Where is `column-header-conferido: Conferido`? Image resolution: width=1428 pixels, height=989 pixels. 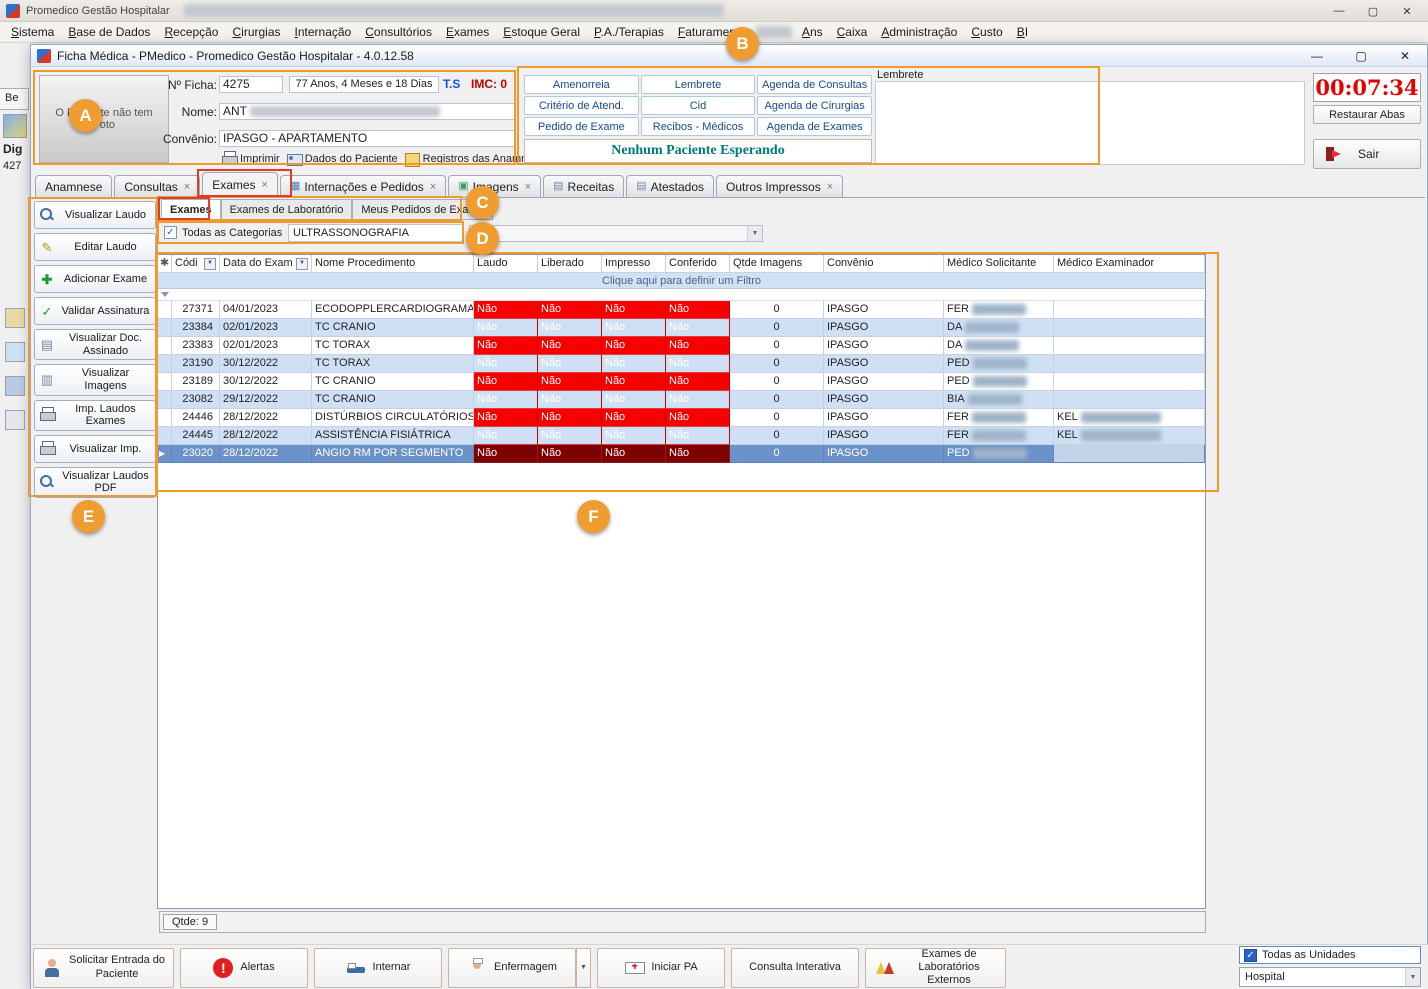 column-header-conferido: Conferido is located at coordinates (698, 264).